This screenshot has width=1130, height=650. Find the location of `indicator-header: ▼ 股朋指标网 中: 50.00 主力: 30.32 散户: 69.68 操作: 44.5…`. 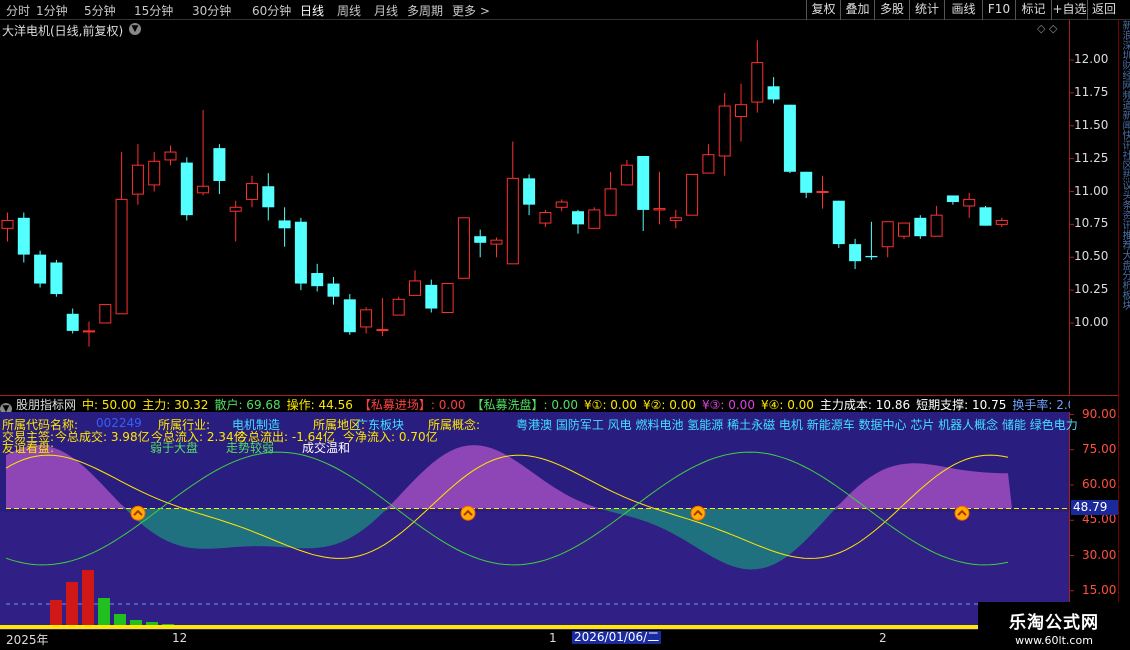

indicator-header: ▼ 股朋指标网 中: 50.00 主力: 30.32 散户: 69.68 操作: 44.5… is located at coordinates (535, 404).